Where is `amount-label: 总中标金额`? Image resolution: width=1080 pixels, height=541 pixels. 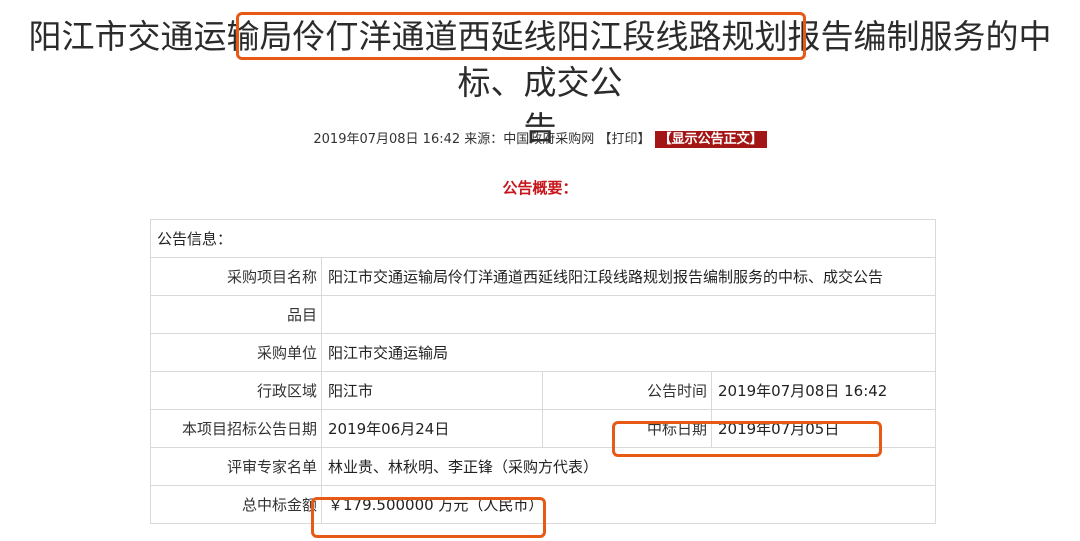 amount-label: 总中标金额 is located at coordinates (236, 504).